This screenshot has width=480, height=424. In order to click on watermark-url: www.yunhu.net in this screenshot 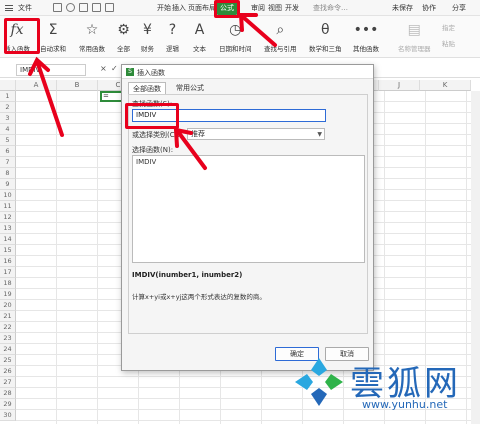, I will do `click(405, 404)`.